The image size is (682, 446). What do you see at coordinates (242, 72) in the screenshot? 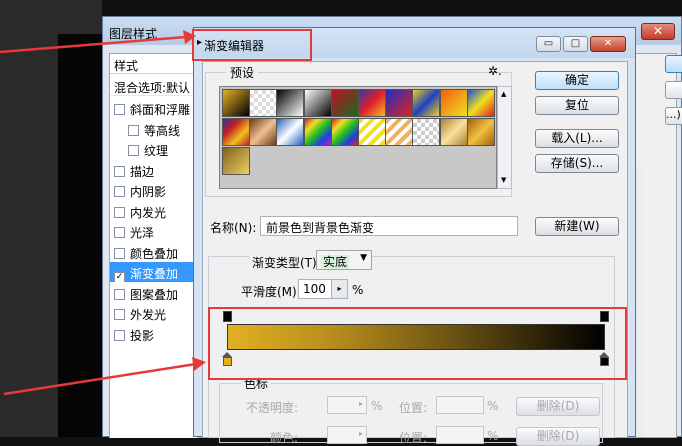
I see `presets-label: 预设` at bounding box center [242, 72].